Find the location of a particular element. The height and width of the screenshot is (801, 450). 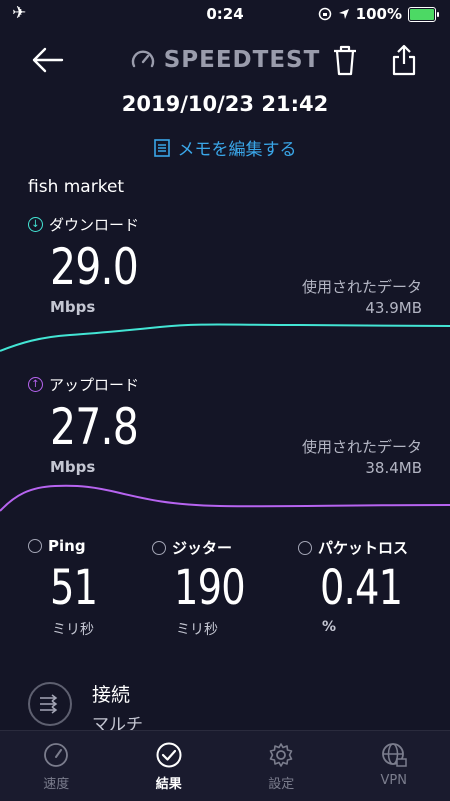

upload-unit: Mbps is located at coordinates (72, 467).